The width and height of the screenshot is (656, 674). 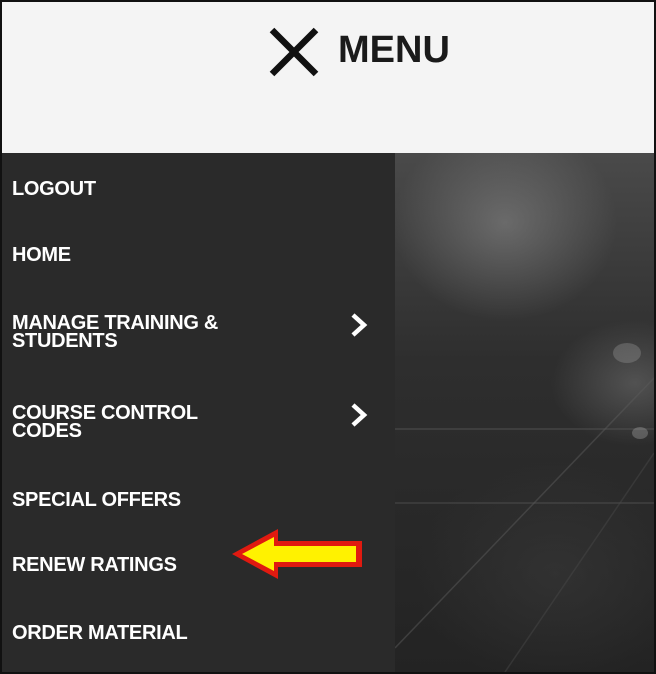 I want to click on sidebar-item-label-line2: CODES, so click(x=47, y=431).